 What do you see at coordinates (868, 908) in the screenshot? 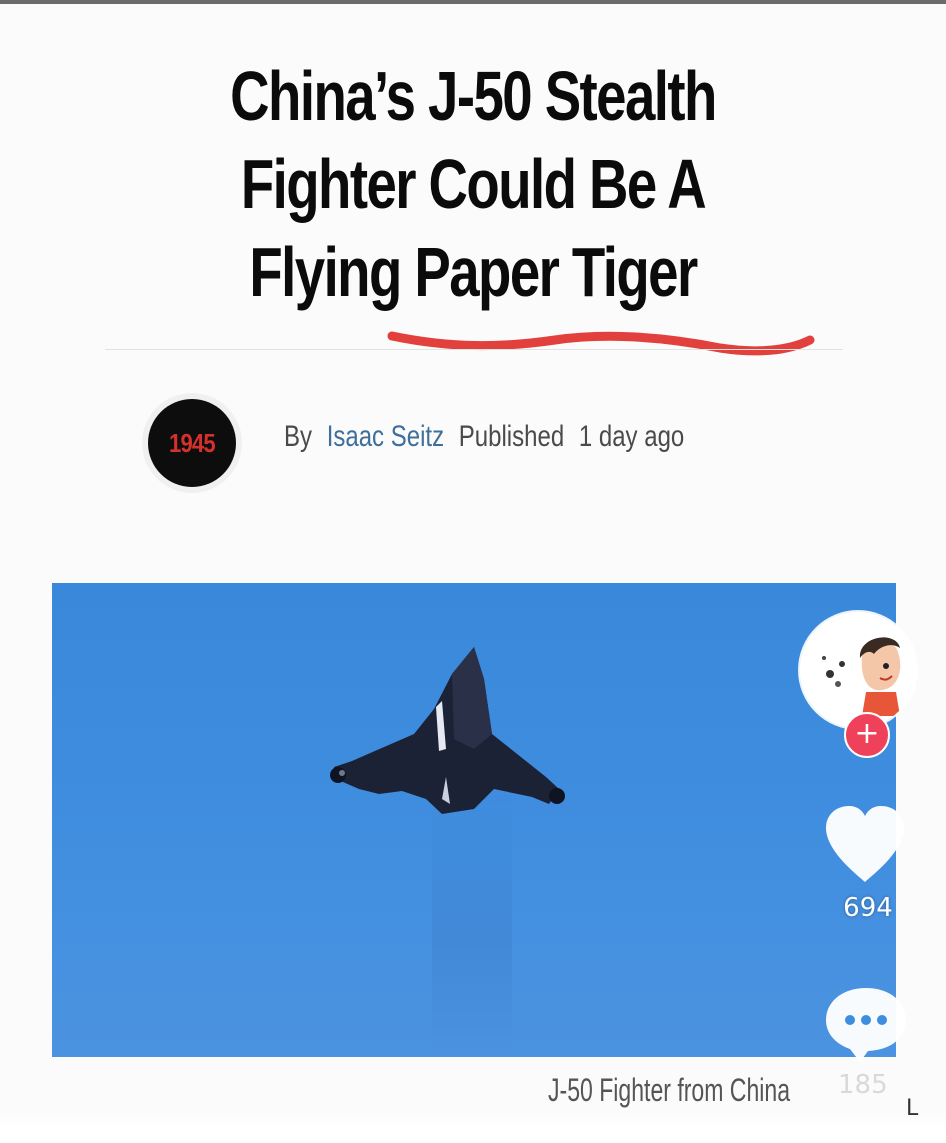
I see `like-count: 694` at bounding box center [868, 908].